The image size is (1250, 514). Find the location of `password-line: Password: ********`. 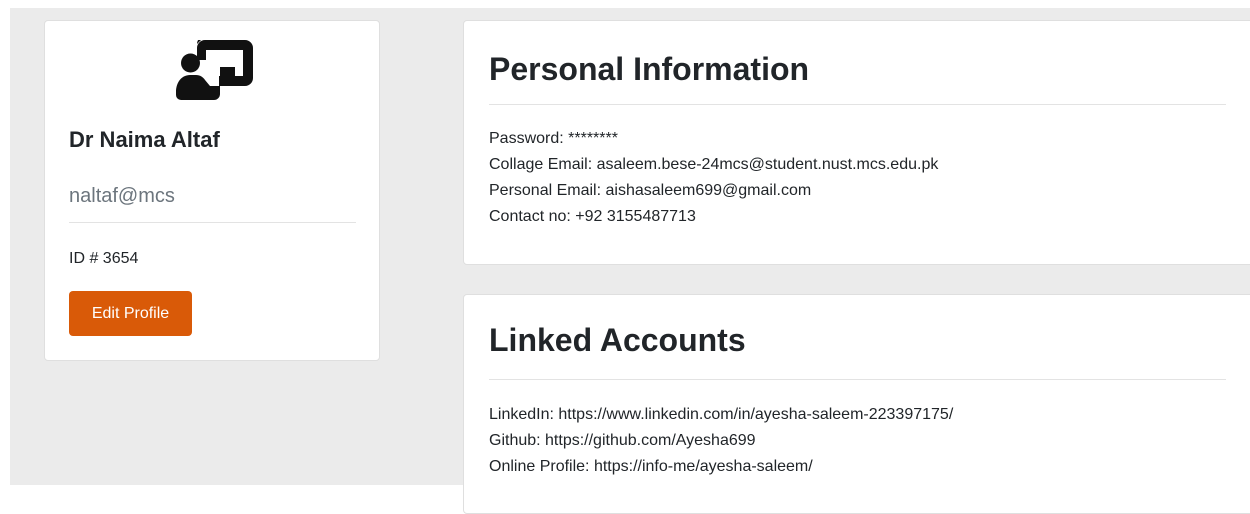

password-line: Password: ******** is located at coordinates (553, 138).